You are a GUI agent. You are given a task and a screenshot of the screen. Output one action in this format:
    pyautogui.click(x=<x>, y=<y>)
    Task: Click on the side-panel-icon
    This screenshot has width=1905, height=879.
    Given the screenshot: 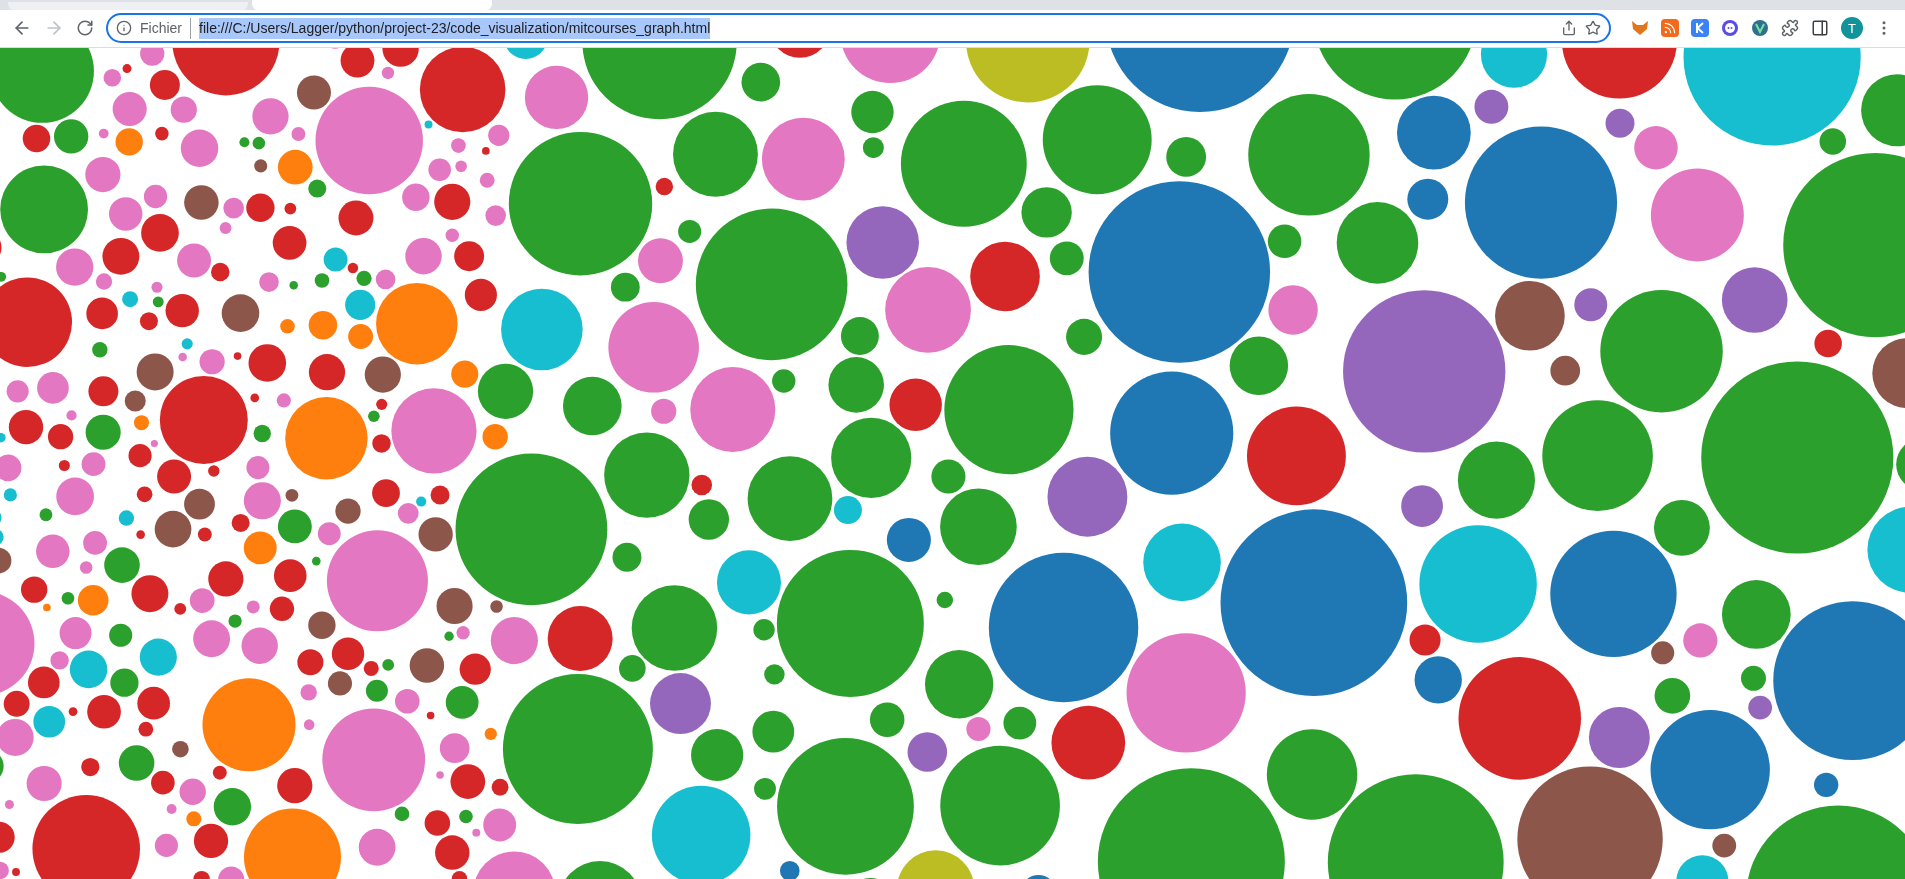 What is the action you would take?
    pyautogui.click(x=1820, y=28)
    